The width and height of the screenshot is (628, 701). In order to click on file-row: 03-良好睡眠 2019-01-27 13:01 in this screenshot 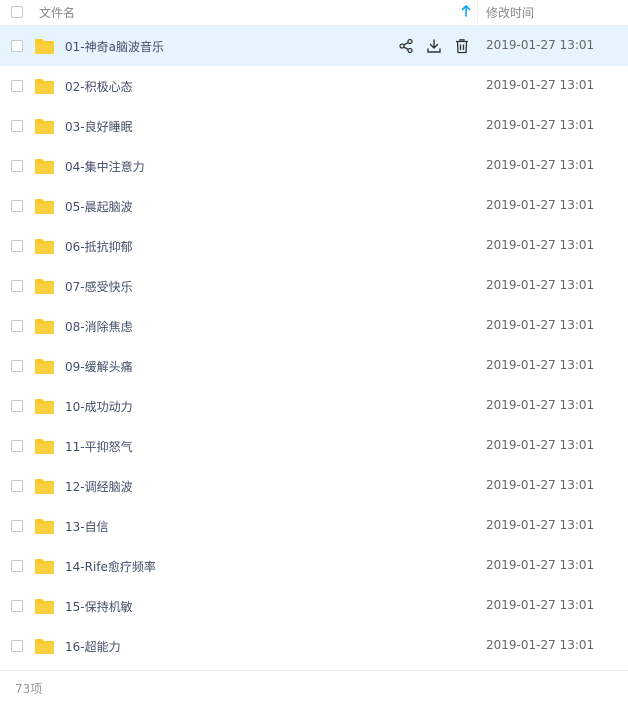, I will do `click(314, 126)`.